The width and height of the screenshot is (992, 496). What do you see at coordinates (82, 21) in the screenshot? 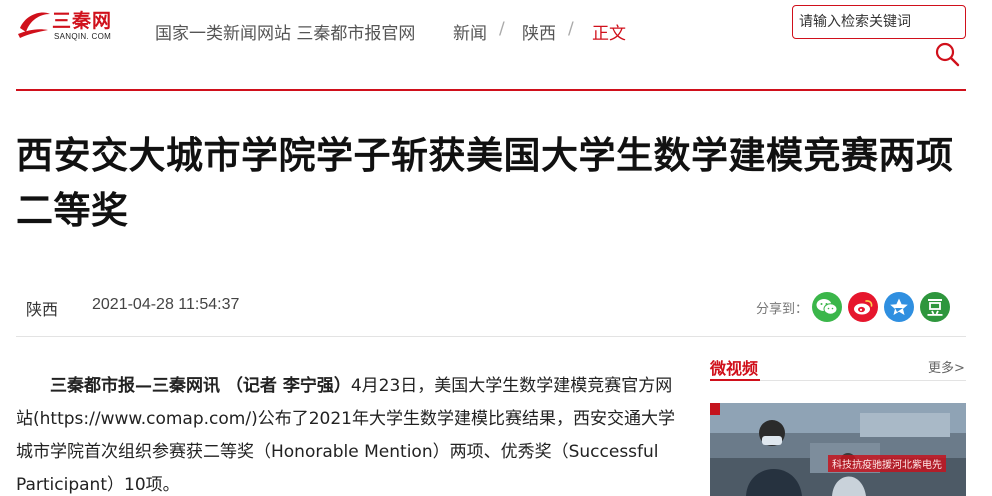
I see `logo-text-cn: 三秦网` at bounding box center [82, 21].